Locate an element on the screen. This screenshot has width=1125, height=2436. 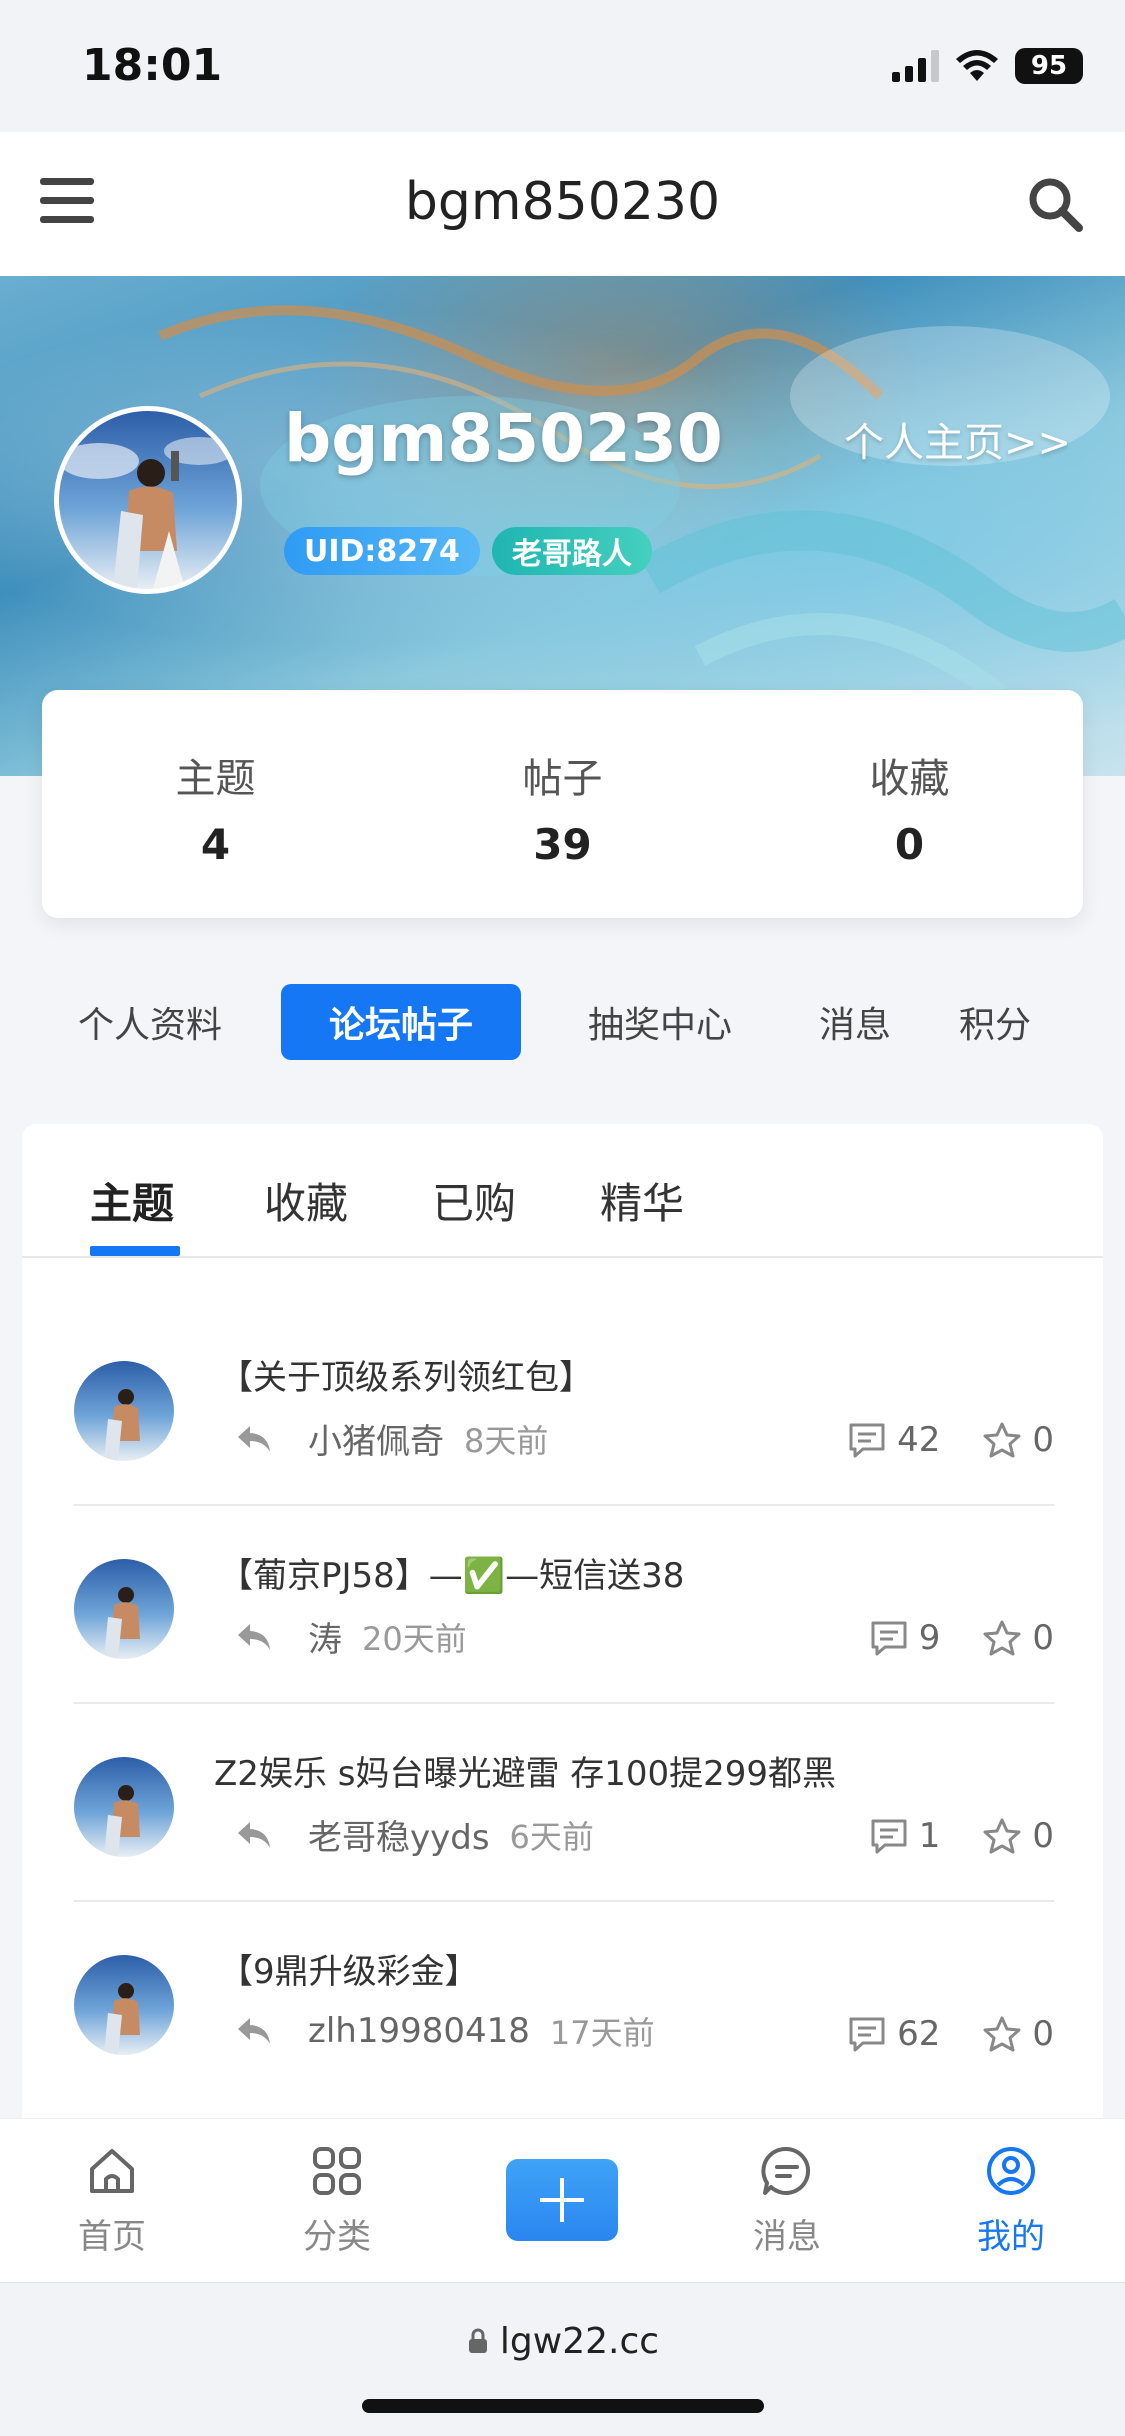
post-item: Z2娱乐 s妈台曝光避雷 存100提299都黑 老哥稳yyds 6天前 1 0 is located at coordinates (564, 1803).